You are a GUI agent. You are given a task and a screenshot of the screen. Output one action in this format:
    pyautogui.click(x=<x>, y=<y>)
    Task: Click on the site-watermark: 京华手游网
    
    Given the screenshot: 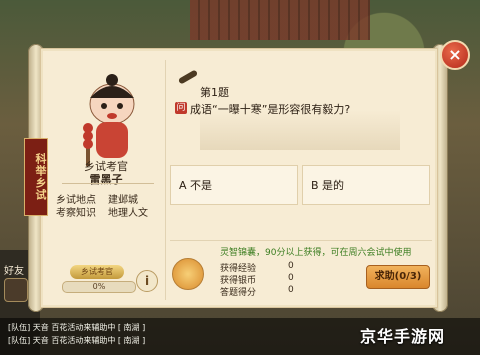 What is the action you would take?
    pyautogui.click(x=403, y=336)
    